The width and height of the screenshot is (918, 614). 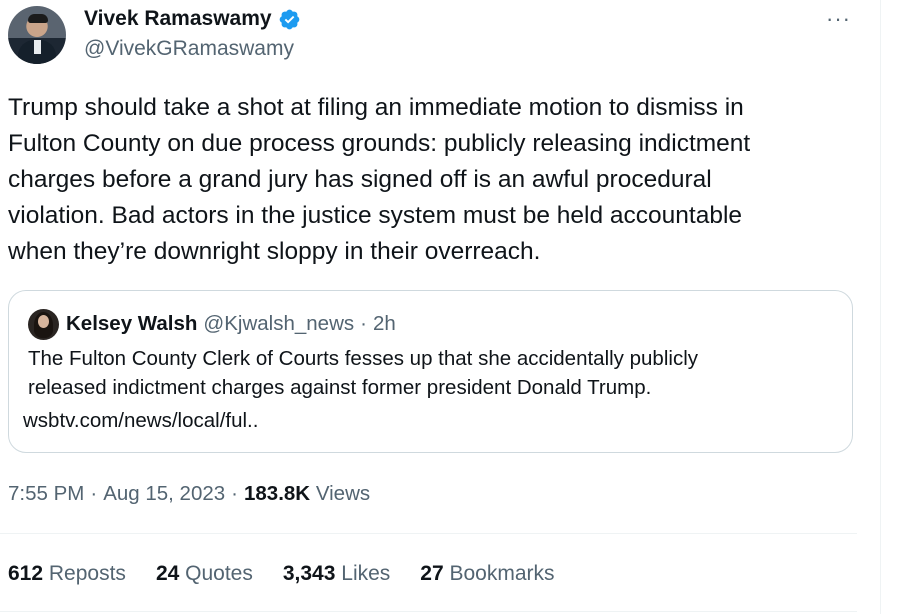 I want to click on author-avatar, so click(x=37, y=35).